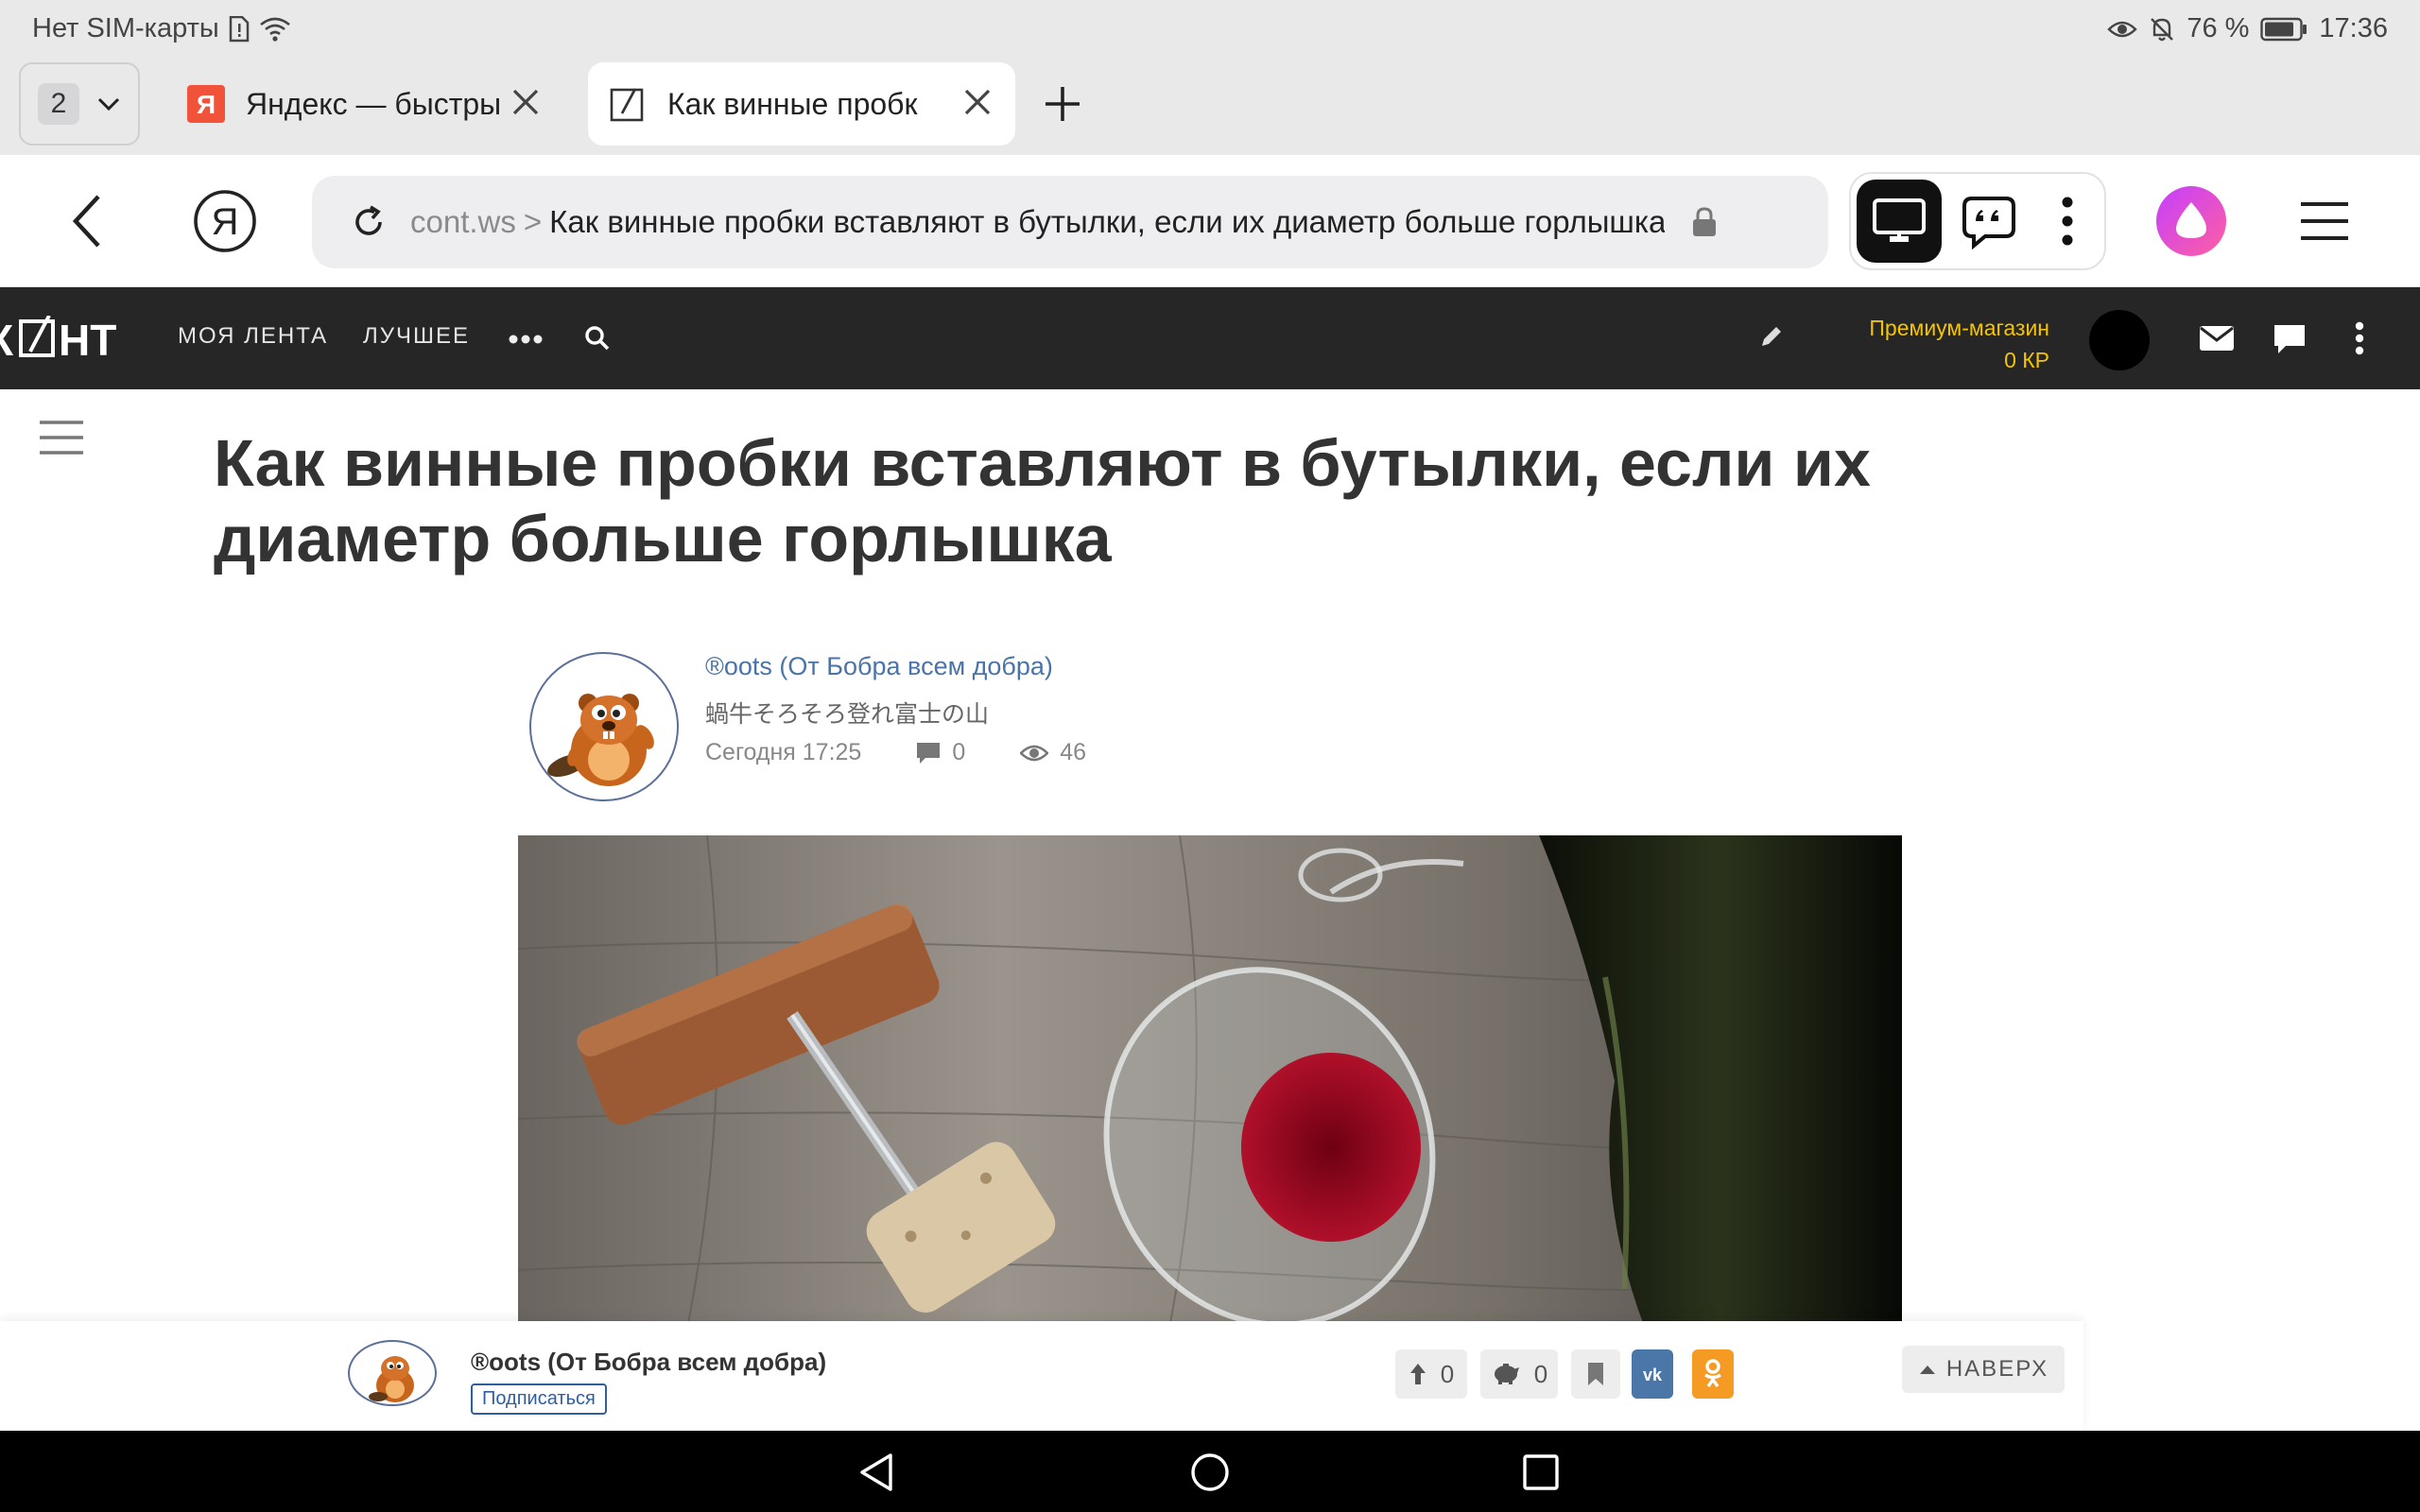 The width and height of the screenshot is (2420, 1512). What do you see at coordinates (1540, 1373) in the screenshot?
I see `donate-count: 0` at bounding box center [1540, 1373].